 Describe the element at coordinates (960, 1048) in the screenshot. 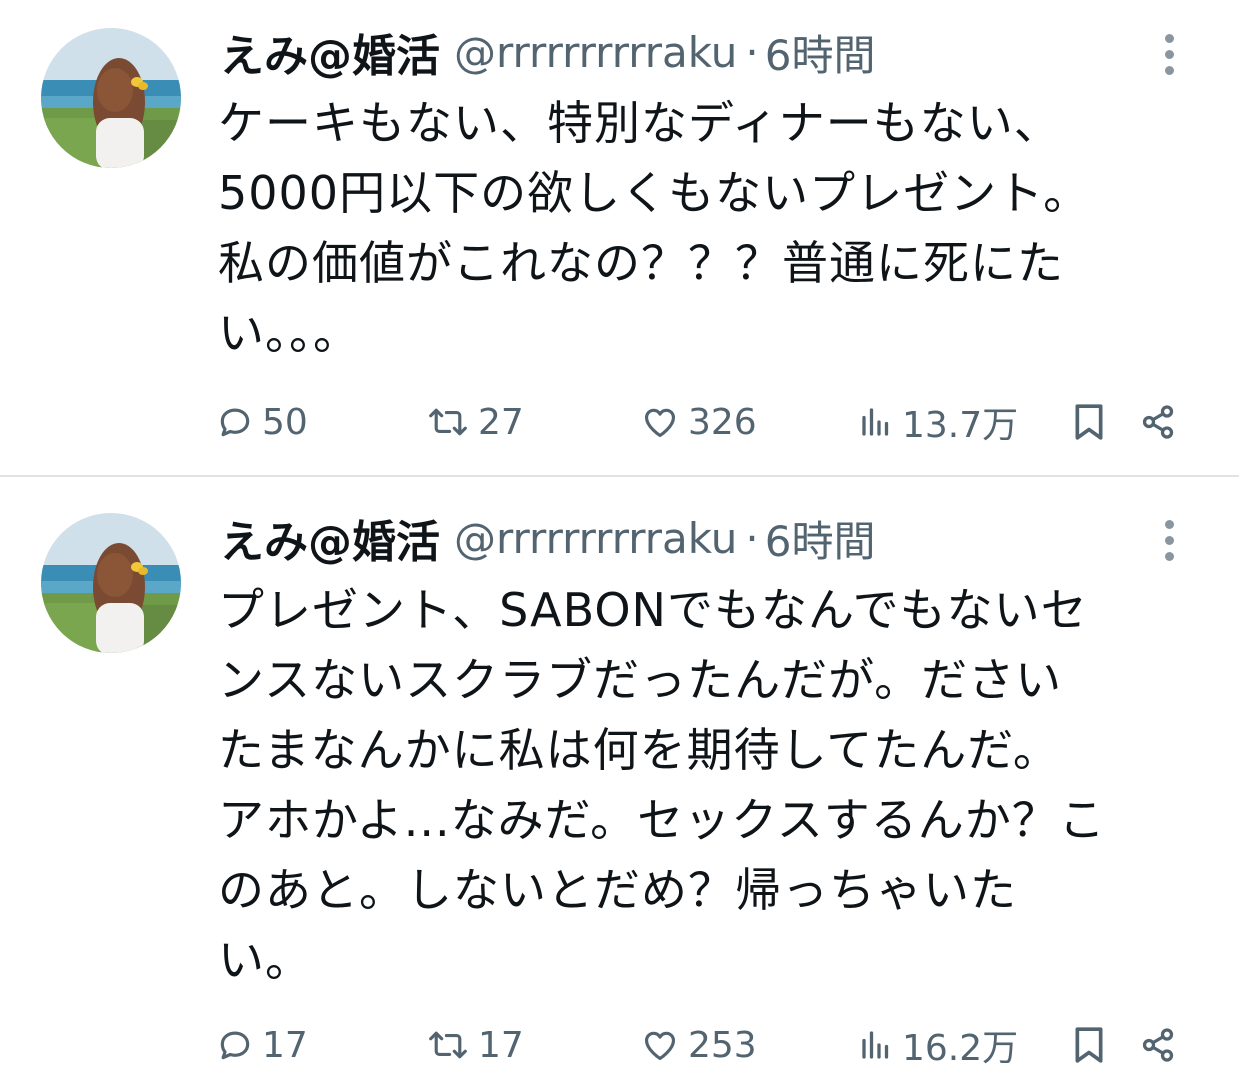

I see `view-count: 16.2万` at that location.